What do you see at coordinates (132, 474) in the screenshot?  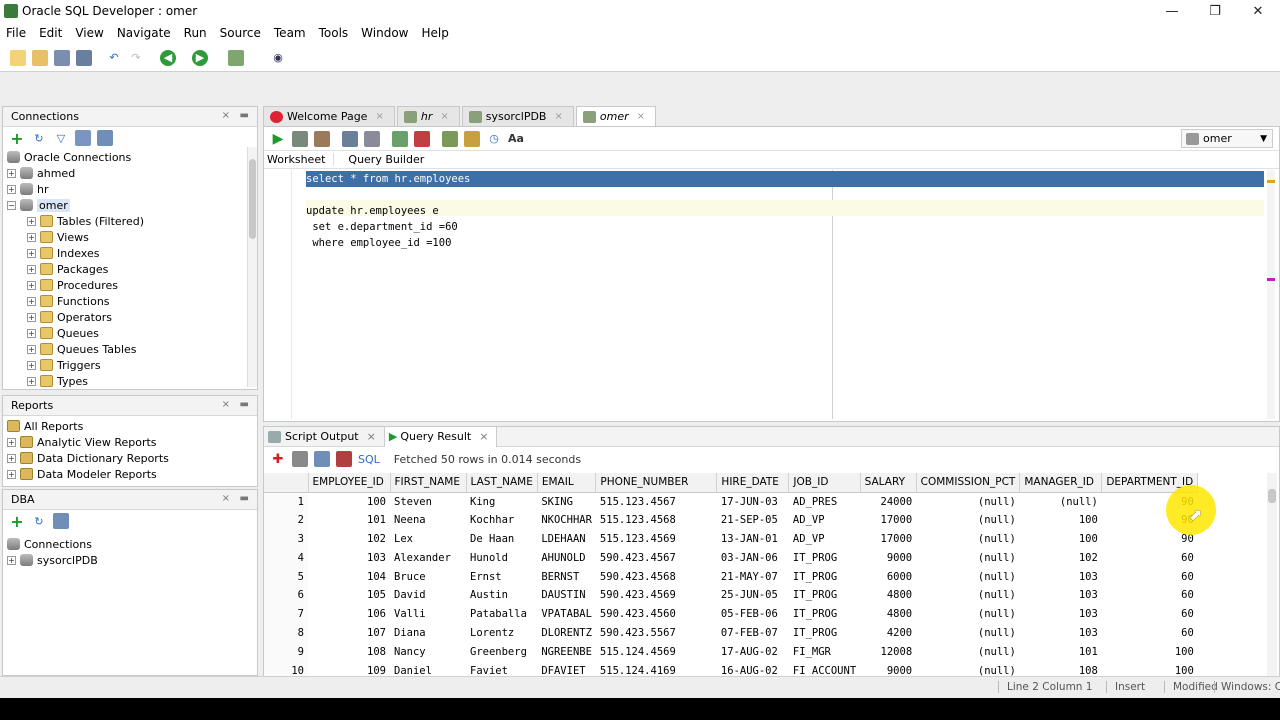 I see `tree-data-modeler-reports: + Data Modeler Reports` at bounding box center [132, 474].